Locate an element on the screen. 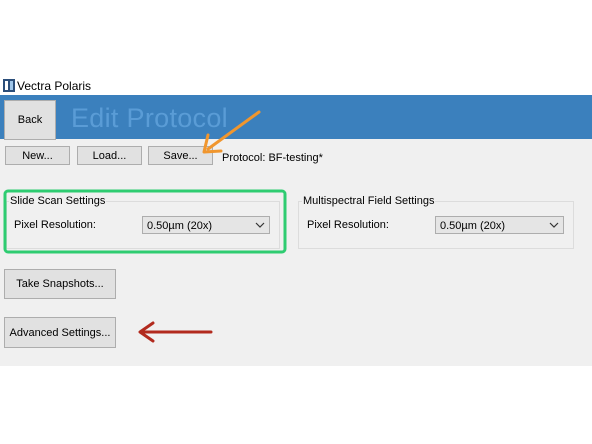  slide-scan-pixel-label: Pixel Resolution: is located at coordinates (55, 225).